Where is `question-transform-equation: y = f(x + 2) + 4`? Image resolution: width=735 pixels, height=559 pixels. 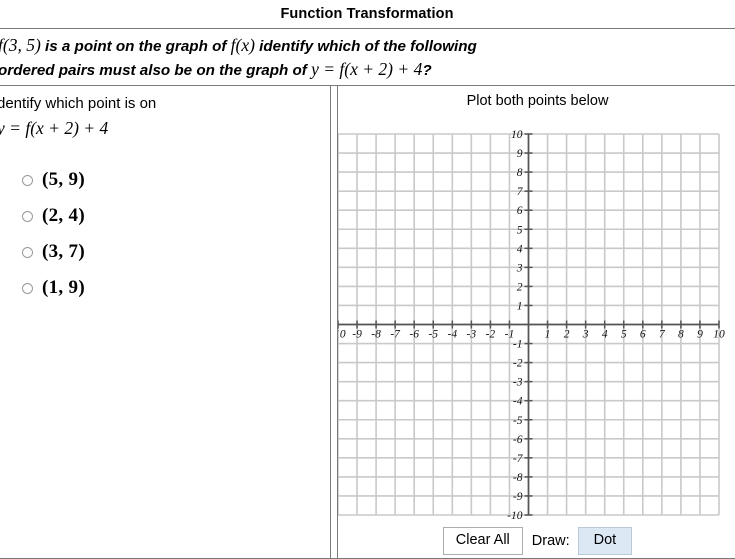
question-transform-equation: y = f(x + 2) + 4 is located at coordinates (367, 69).